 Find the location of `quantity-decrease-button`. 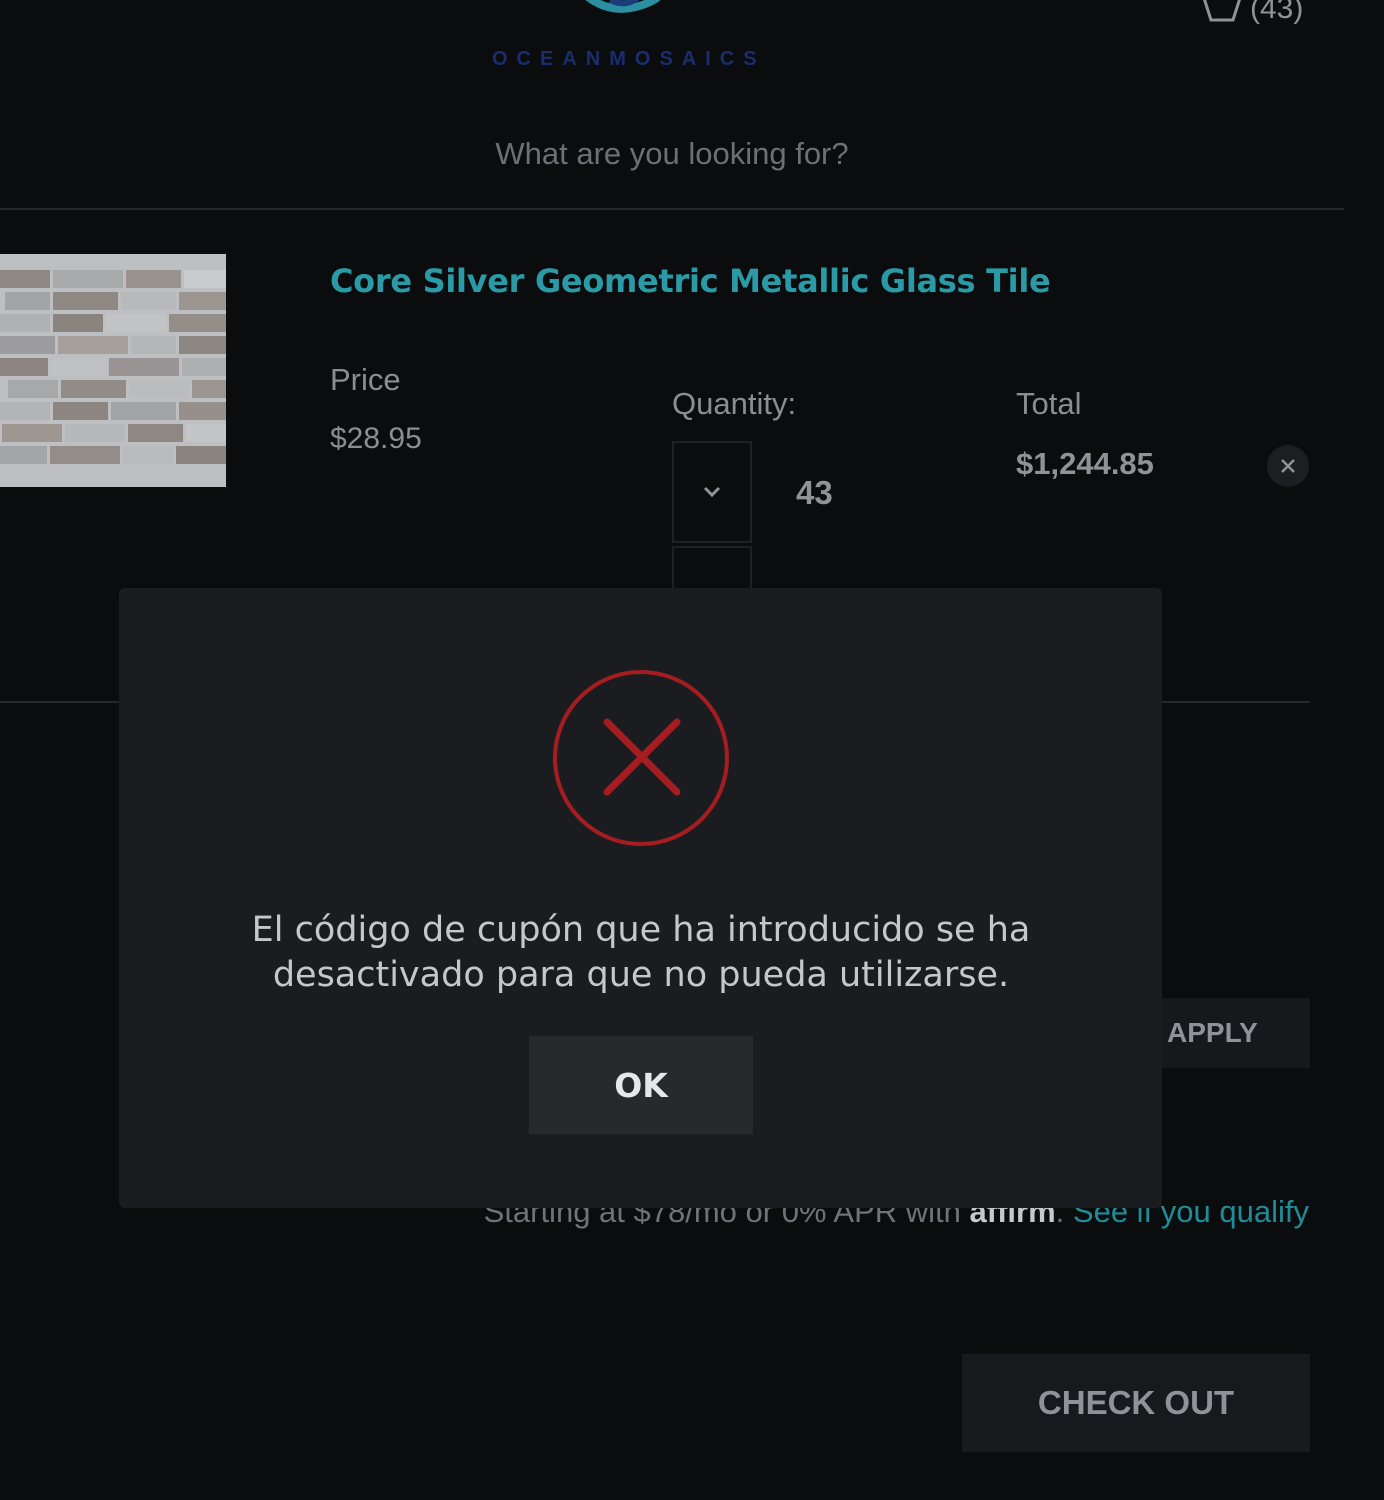

quantity-decrease-button is located at coordinates (712, 492).